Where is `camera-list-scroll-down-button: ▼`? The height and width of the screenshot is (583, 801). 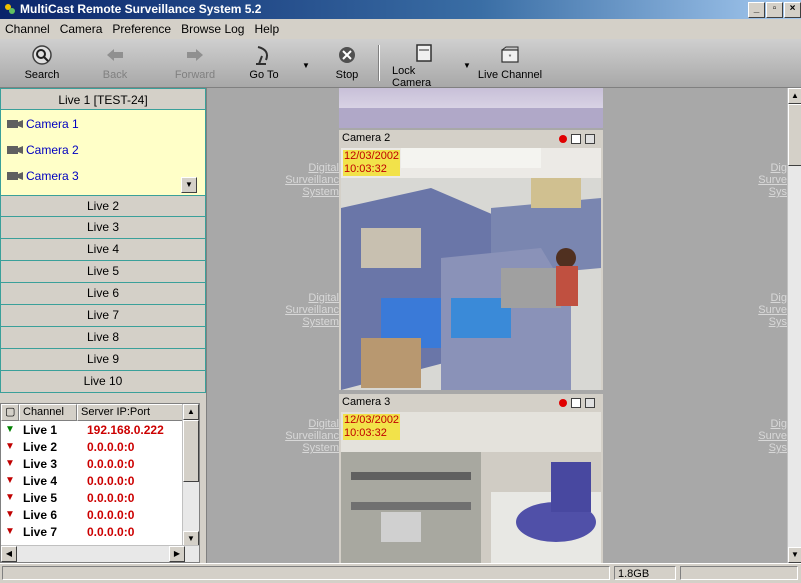
camera-list-scroll-down-button: ▼ is located at coordinates (189, 185).